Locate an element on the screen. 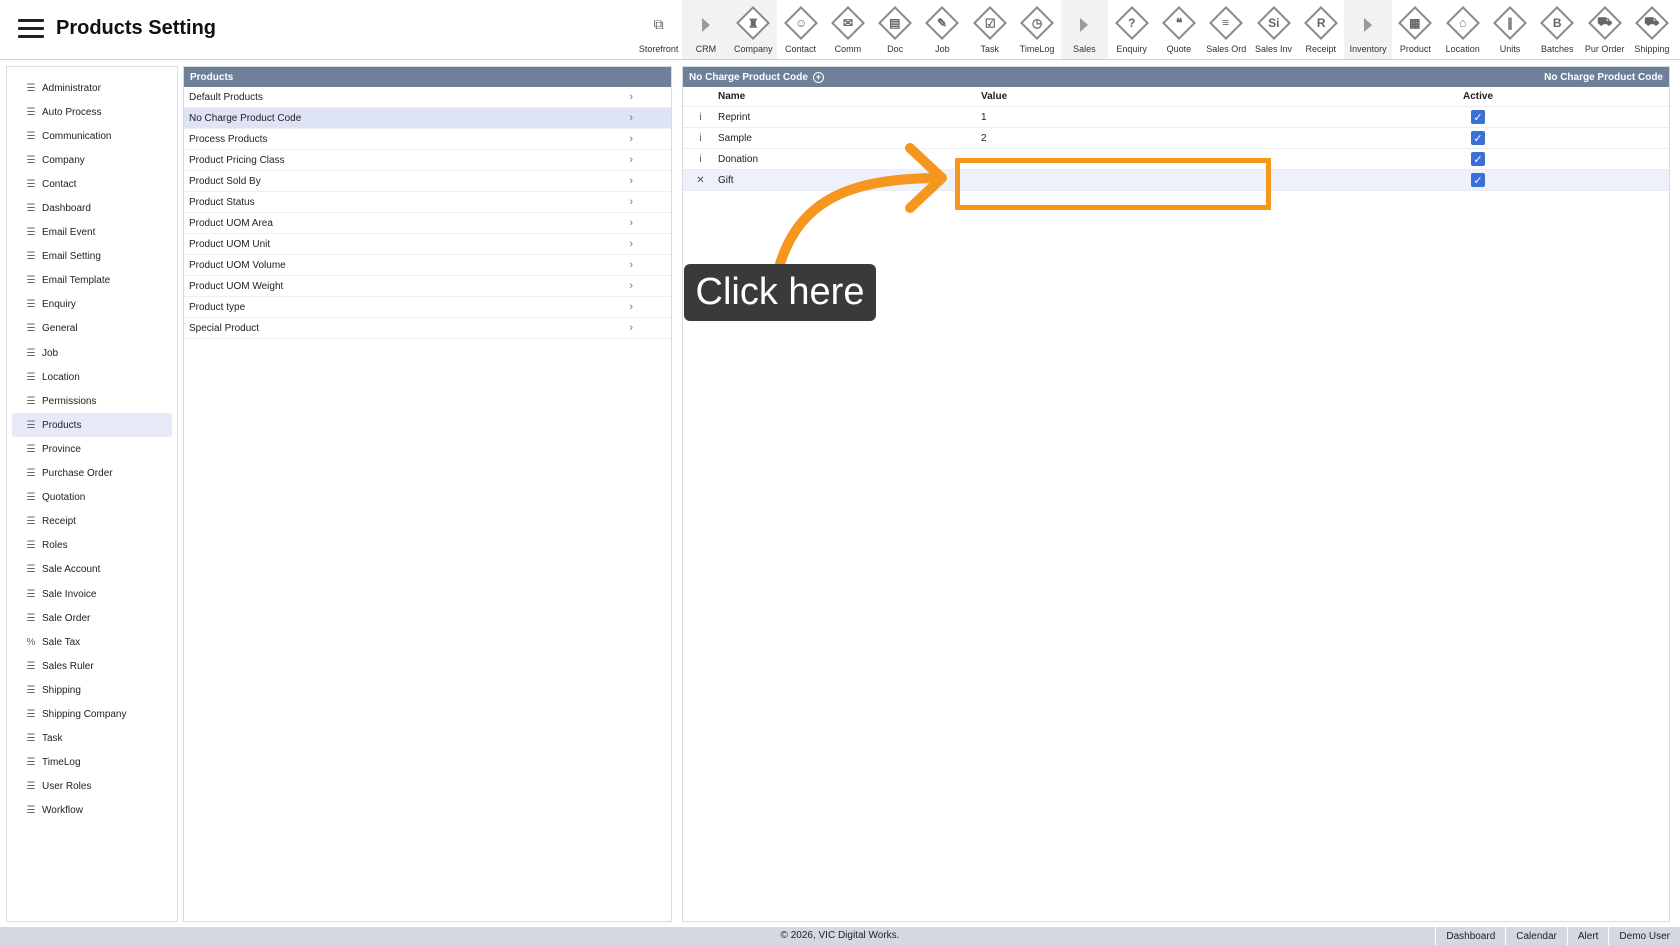 This screenshot has width=1680, height=945. sidebar-item-shipping: ☰ Shipping is located at coordinates (92, 690).